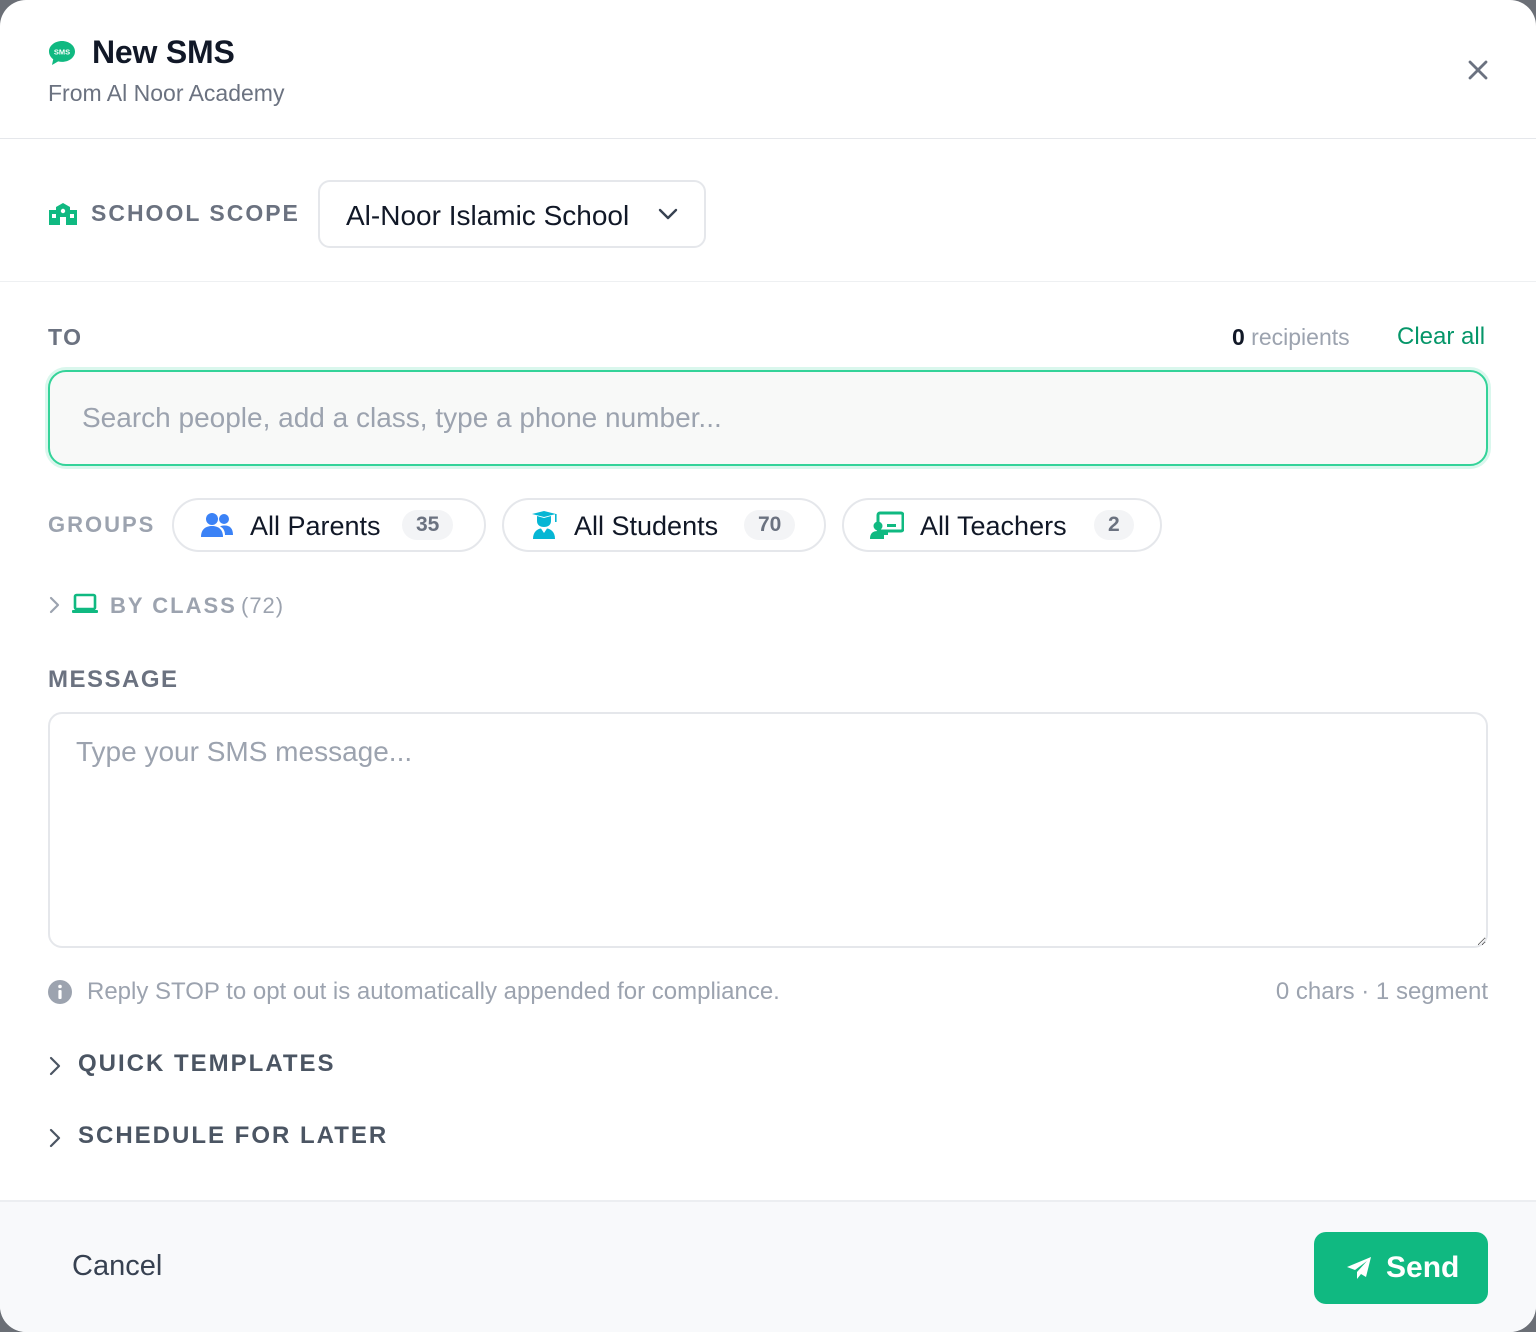 Image resolution: width=1536 pixels, height=1332 pixels. What do you see at coordinates (117, 1266) in the screenshot?
I see `cancel-button: Cancel` at bounding box center [117, 1266].